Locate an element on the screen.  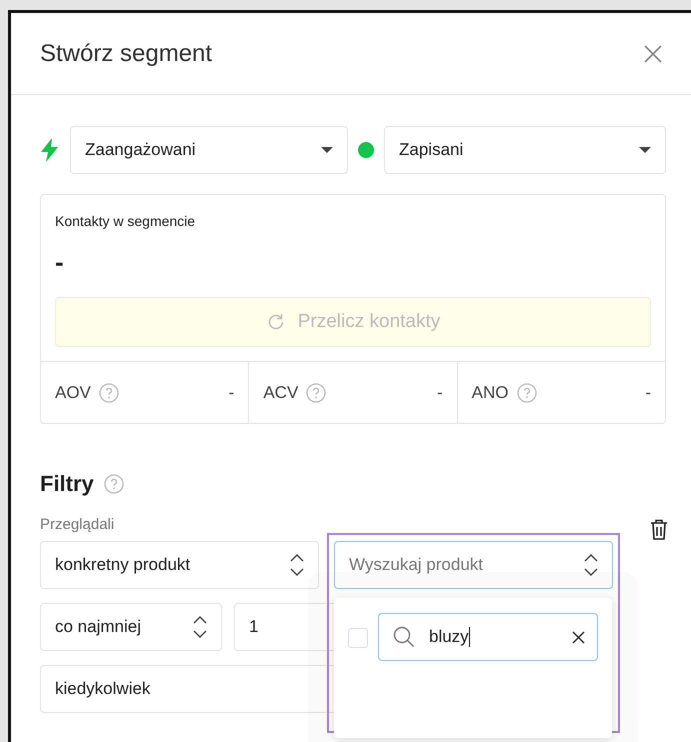
dropdown-select: konkretny produkt is located at coordinates (179, 565).